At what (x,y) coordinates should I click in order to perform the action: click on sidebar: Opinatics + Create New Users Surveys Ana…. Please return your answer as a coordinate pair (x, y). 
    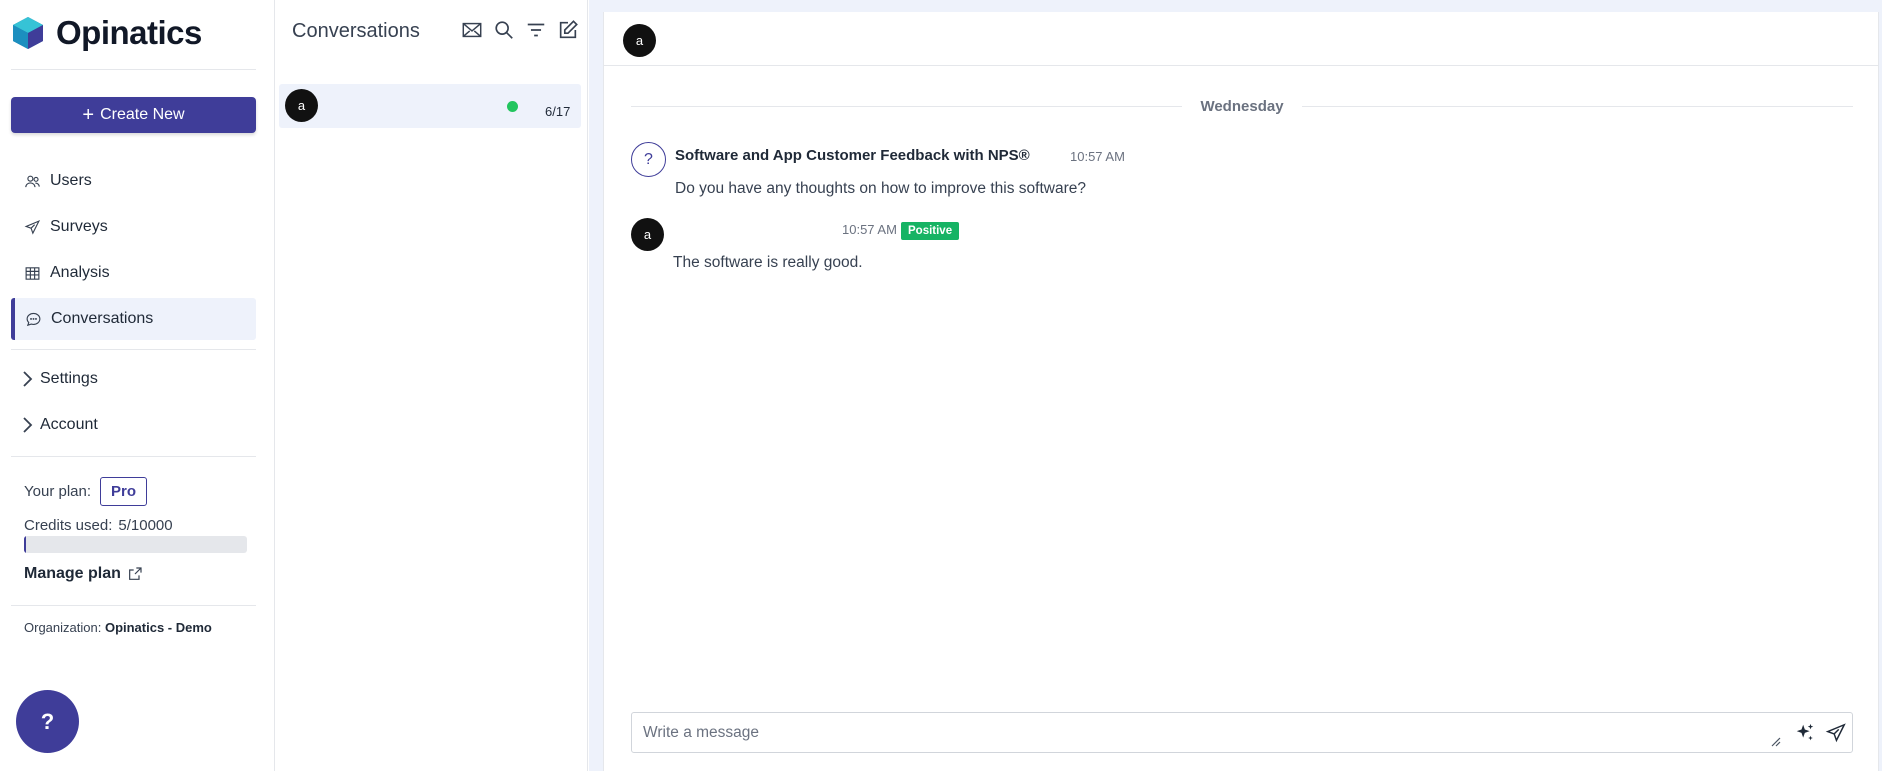
    Looking at the image, I should click on (137, 385).